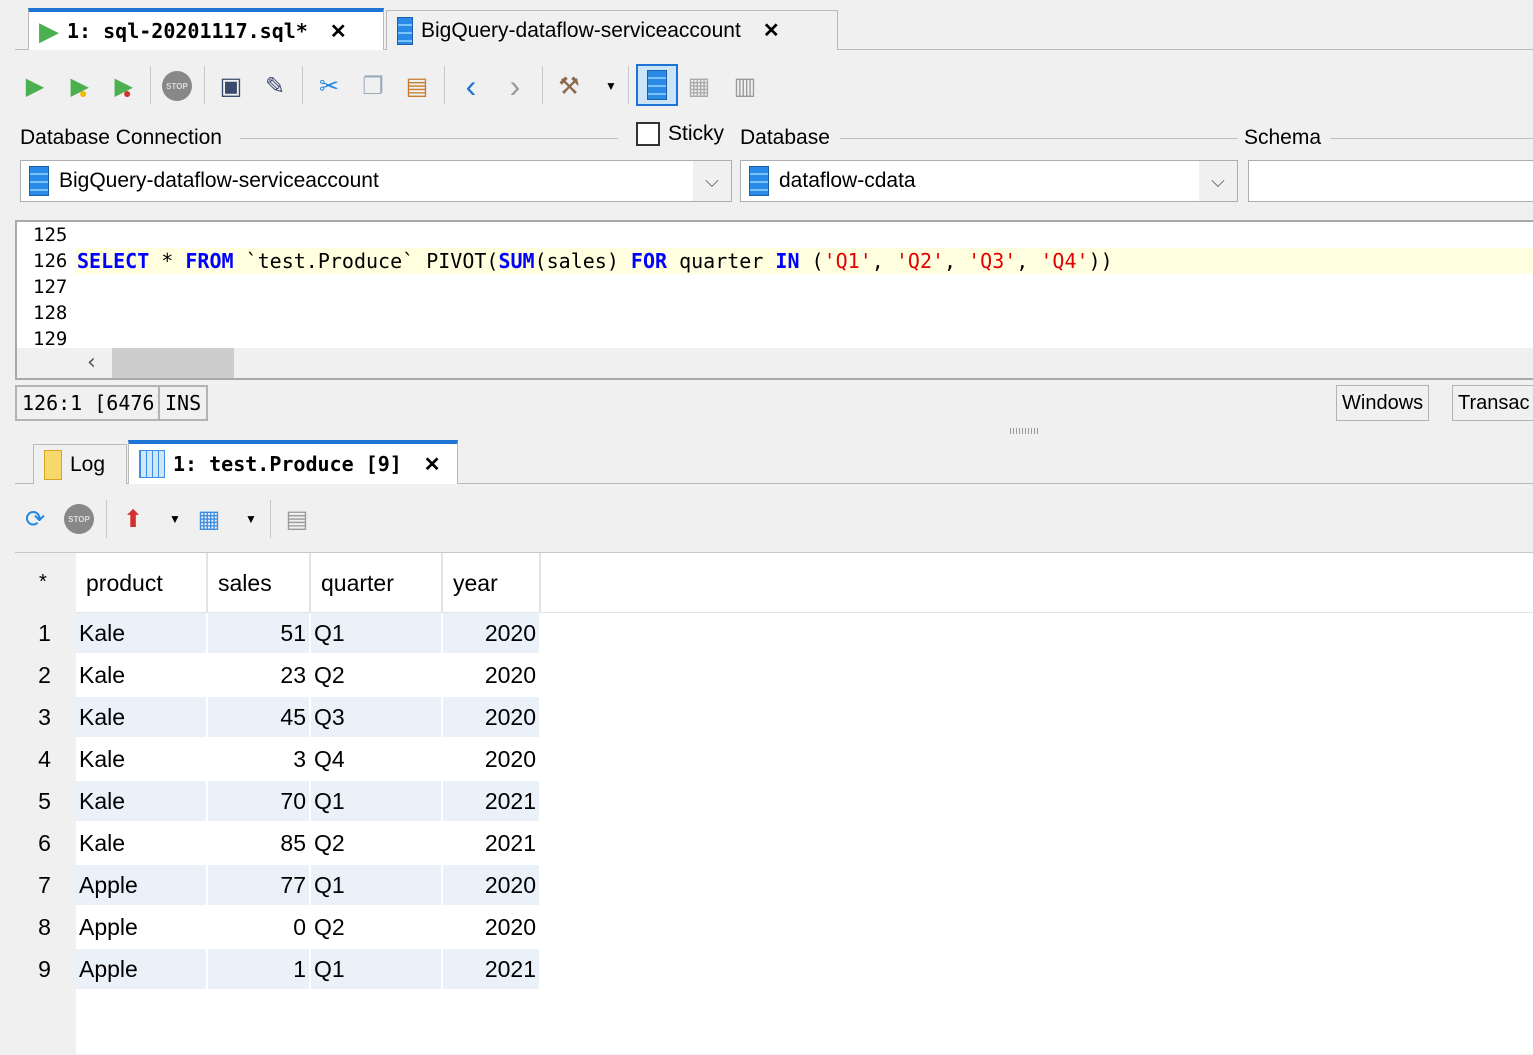  I want to click on cell-sales: 23, so click(258, 675).